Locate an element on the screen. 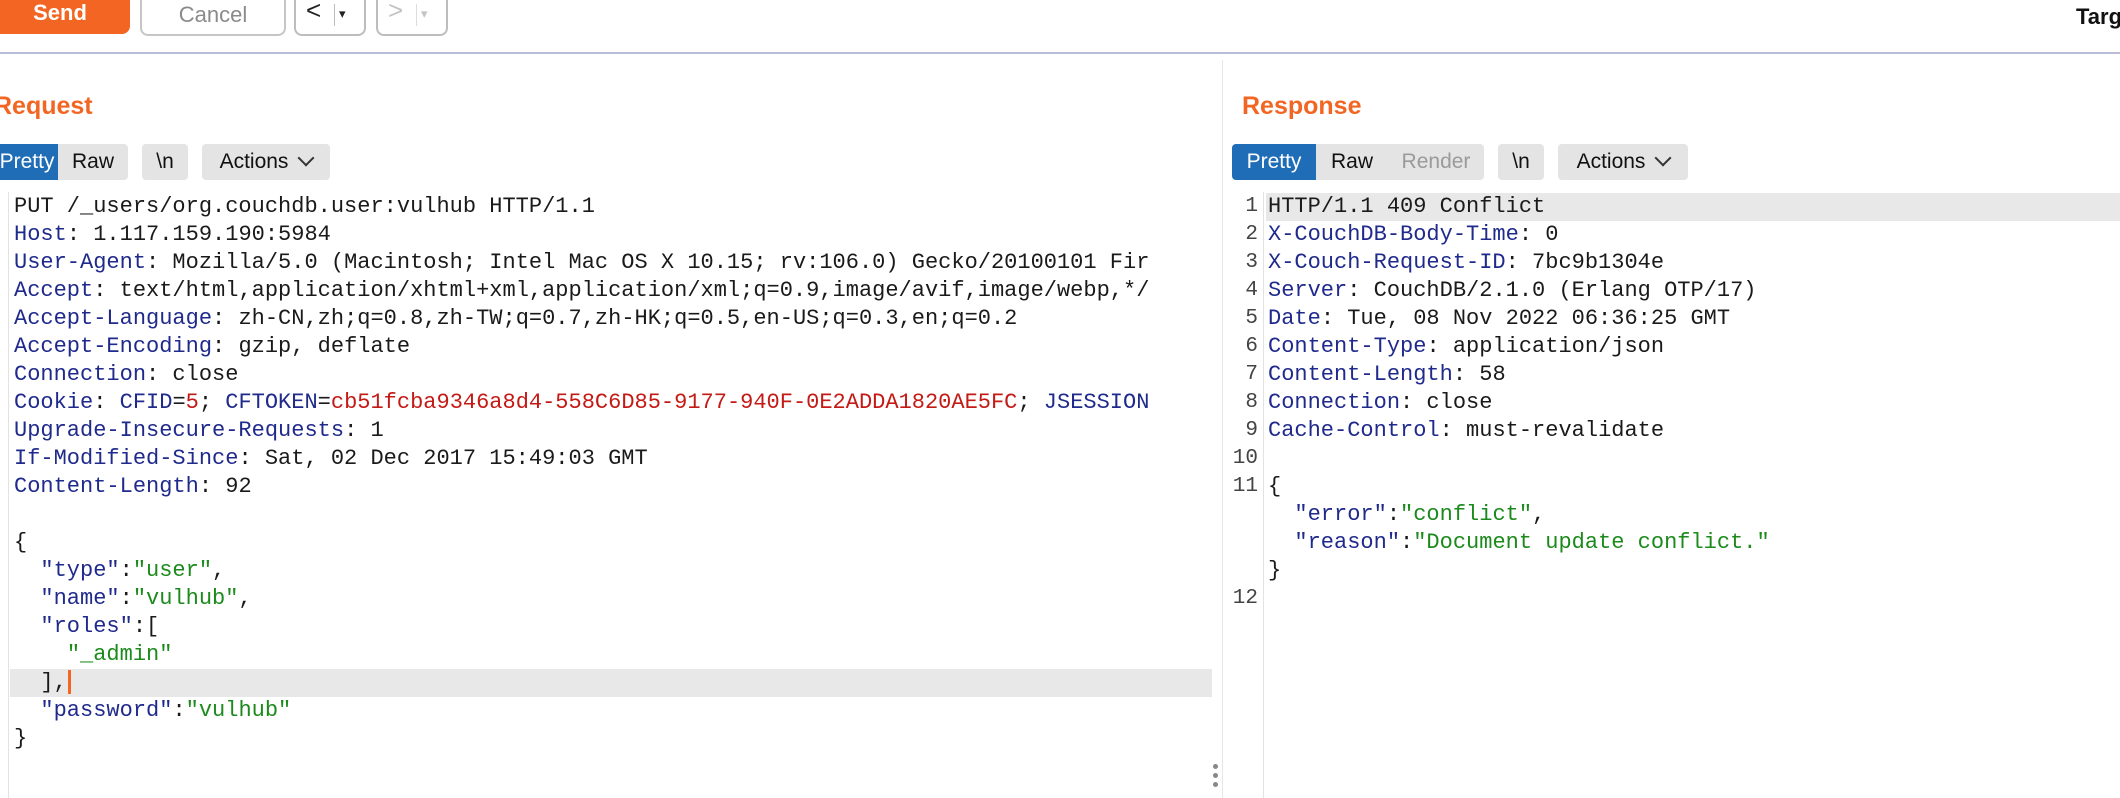 The width and height of the screenshot is (2120, 798). response-body-line: "reason":"Document update conflict." is located at coordinates (1532, 542).